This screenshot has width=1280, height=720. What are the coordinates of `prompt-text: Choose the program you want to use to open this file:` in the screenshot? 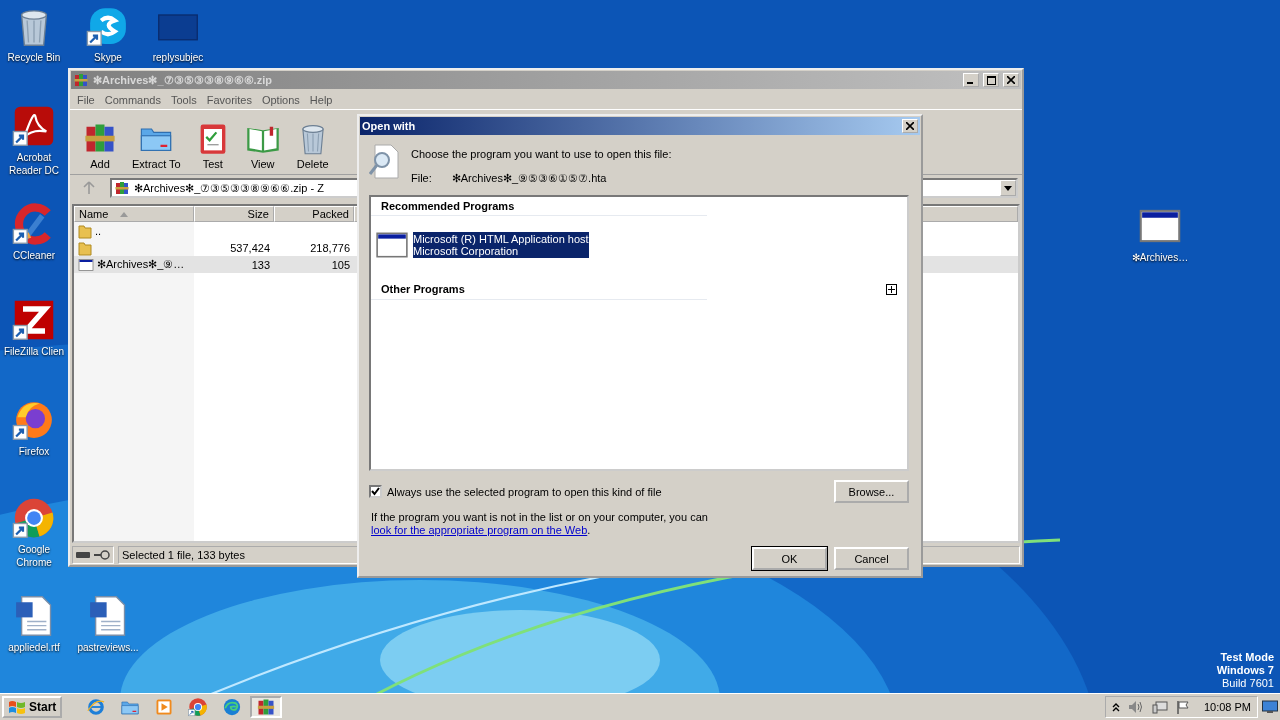 It's located at (541, 154).